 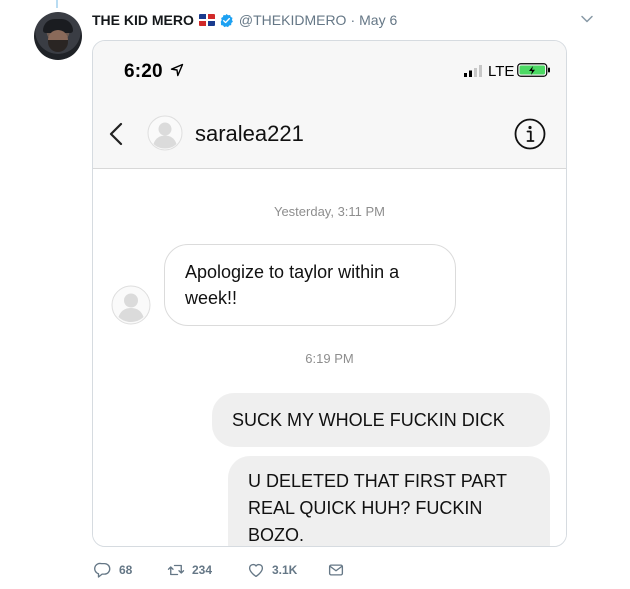 I want to click on reply-count: 68, so click(x=126, y=570).